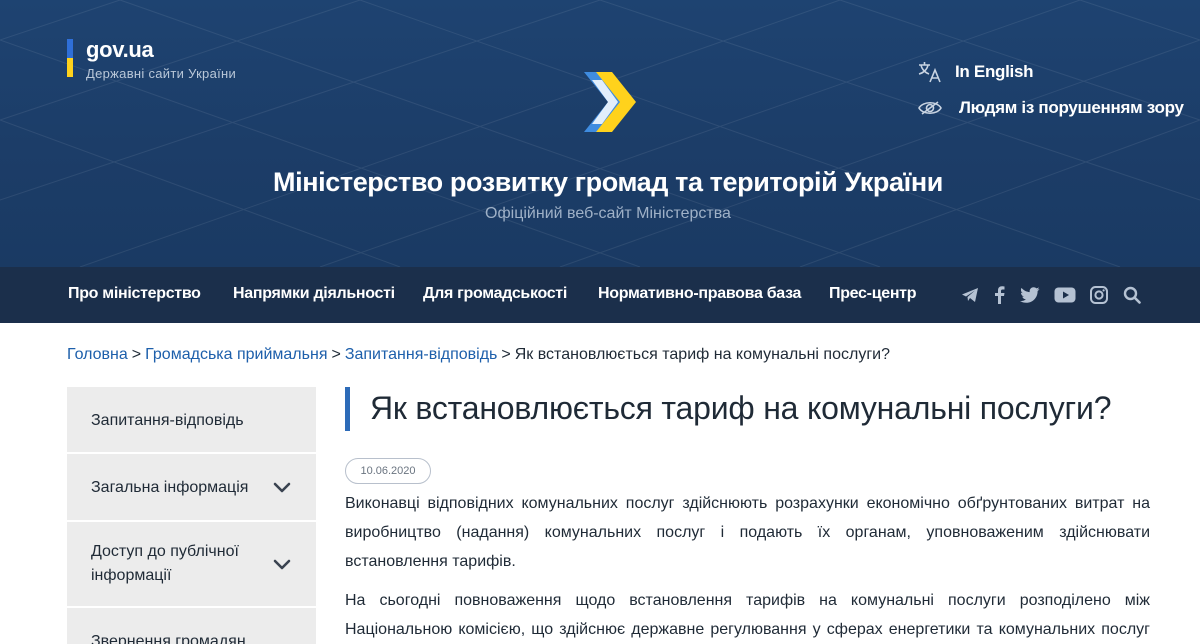 Image resolution: width=1200 pixels, height=644 pixels. I want to click on sidebar-item-public-info-access: Доступ до публічної інформації, so click(191, 565).